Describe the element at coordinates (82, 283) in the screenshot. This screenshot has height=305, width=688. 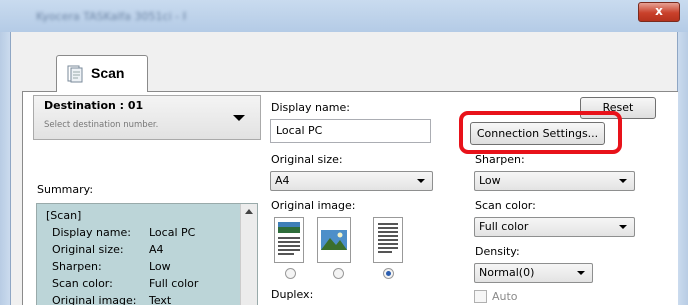
I see `summary-key: Scan color:` at that location.